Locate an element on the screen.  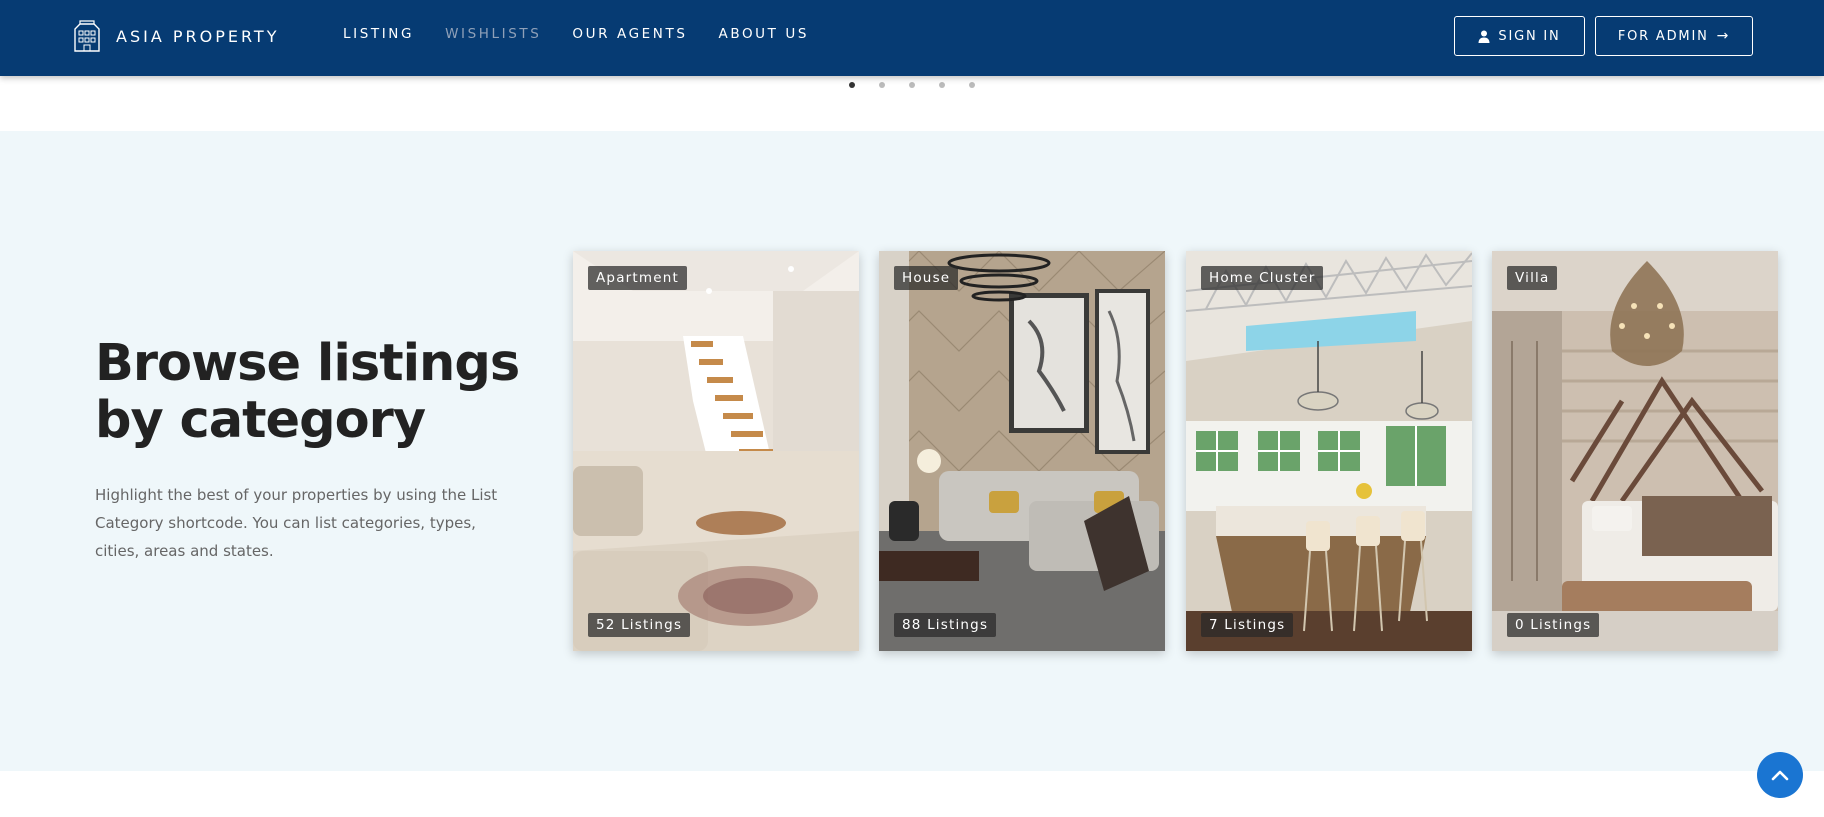
house-image is located at coordinates (1022, 451).